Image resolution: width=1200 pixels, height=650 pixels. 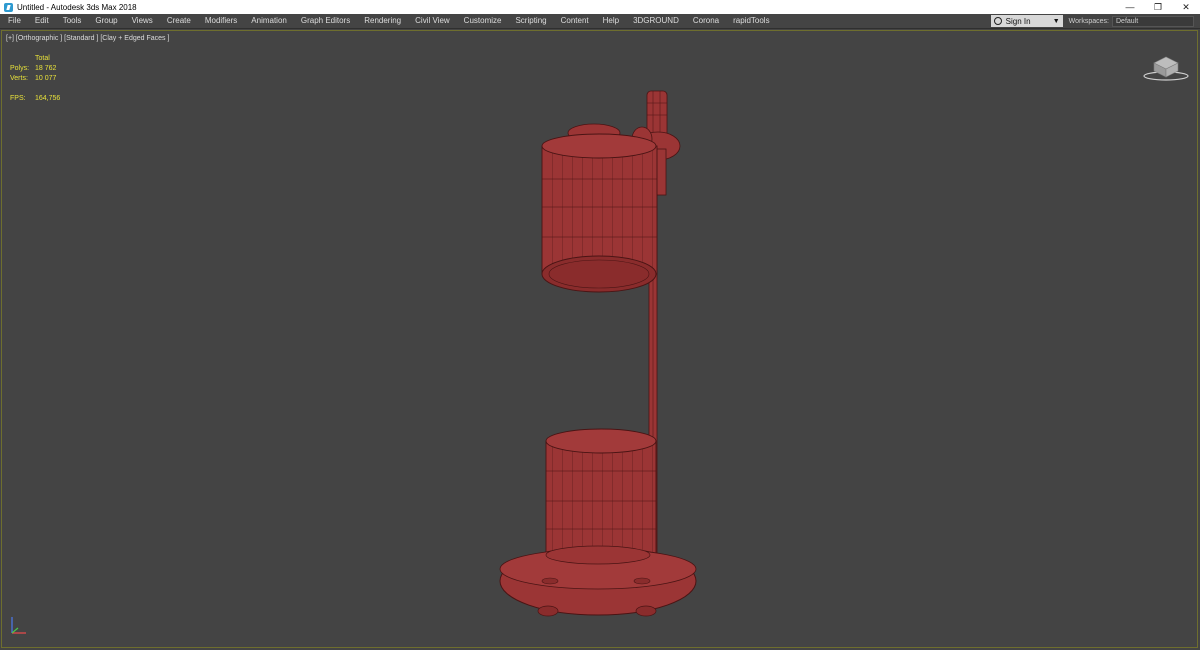 What do you see at coordinates (483, 21) in the screenshot?
I see `menu-item-customize: Customize` at bounding box center [483, 21].